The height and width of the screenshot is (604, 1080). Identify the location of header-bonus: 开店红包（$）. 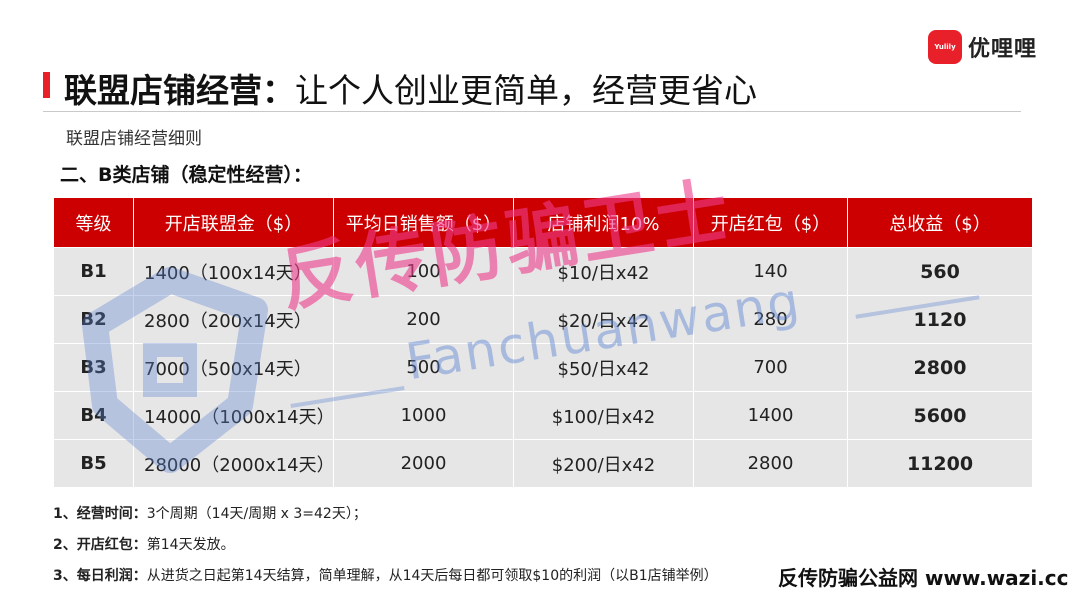
(770, 222).